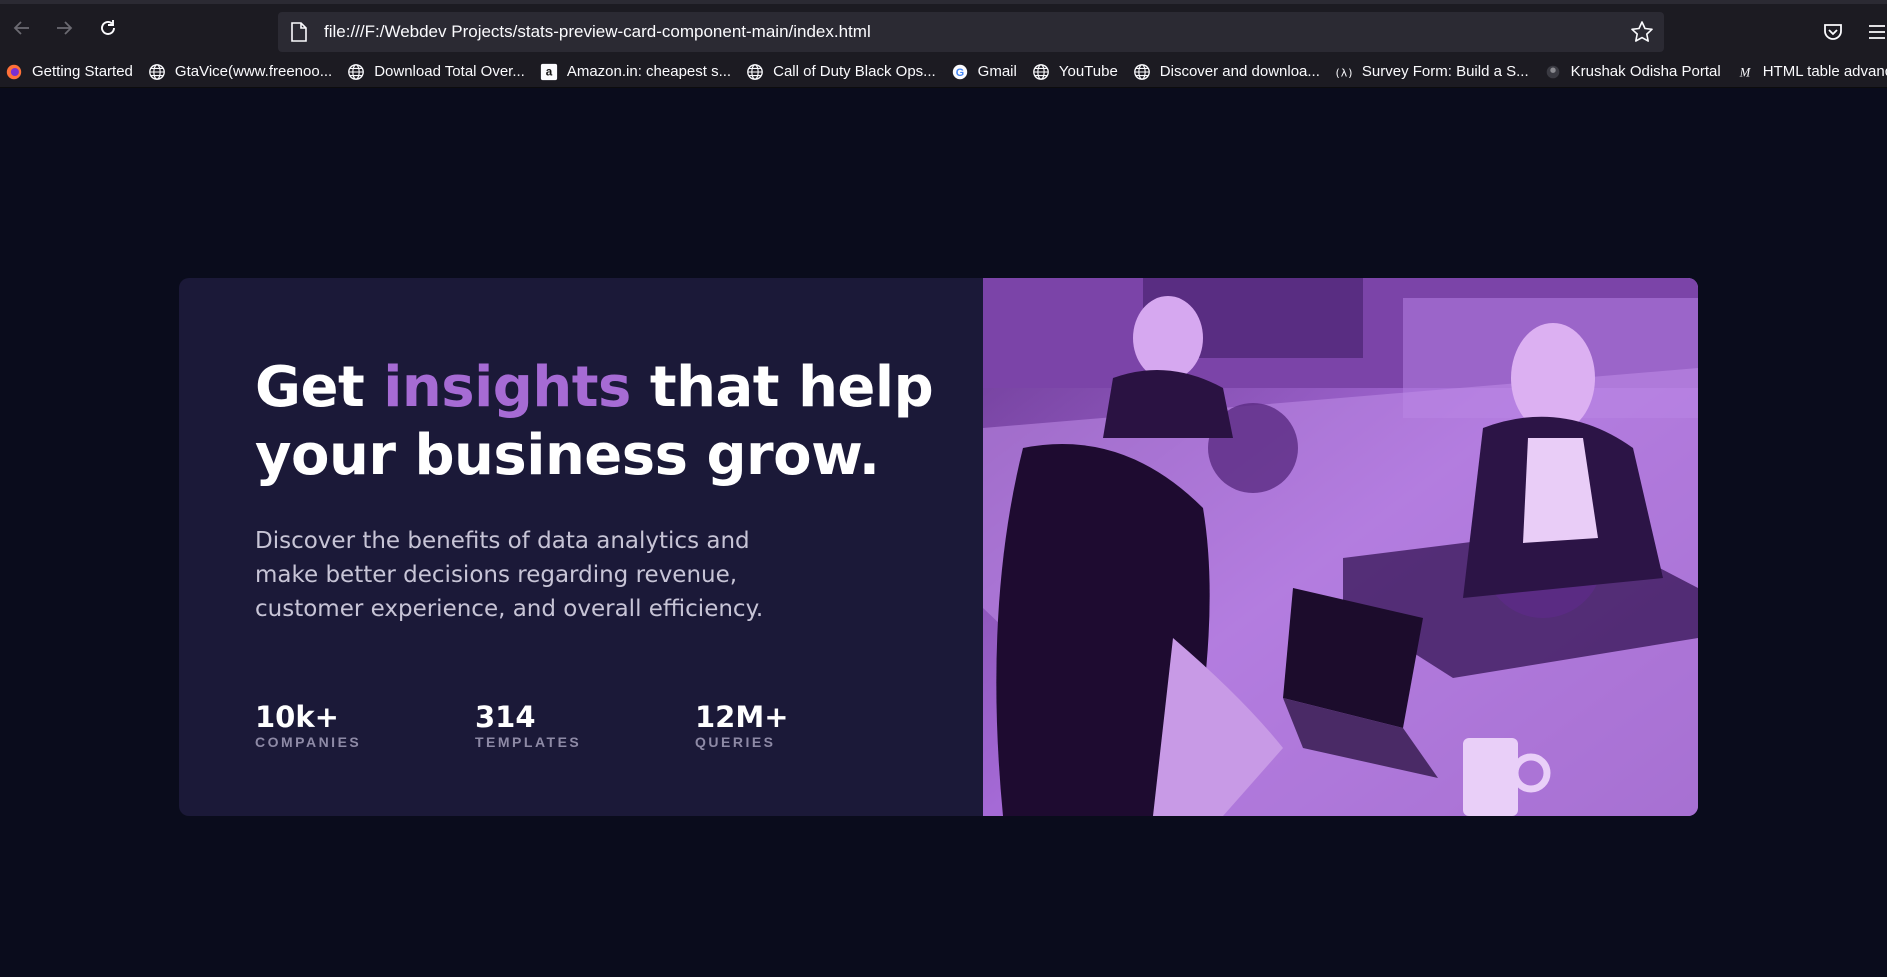 Image resolution: width=1887 pixels, height=977 pixels. I want to click on firefox-icon, so click(14, 72).